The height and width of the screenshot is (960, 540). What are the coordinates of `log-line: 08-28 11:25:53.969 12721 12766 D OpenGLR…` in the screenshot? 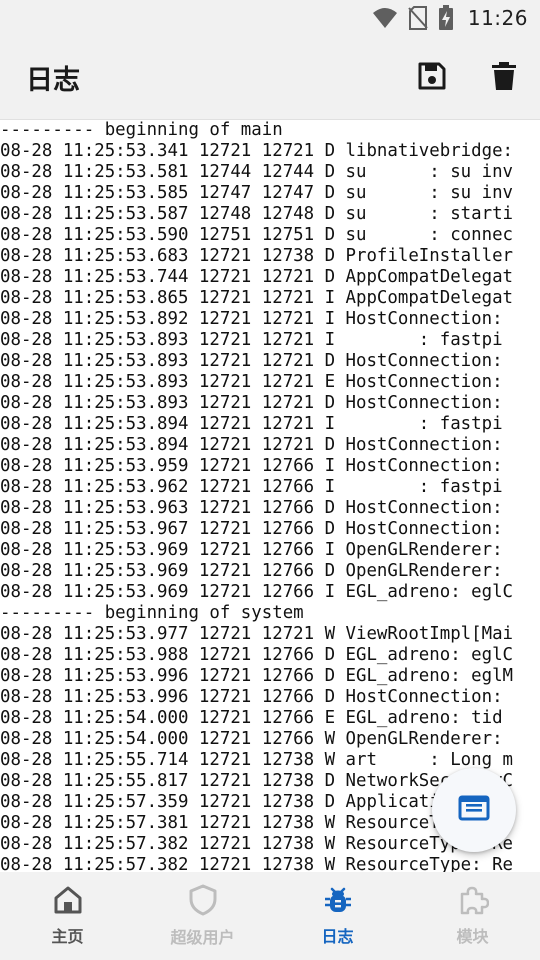 It's located at (251, 571).